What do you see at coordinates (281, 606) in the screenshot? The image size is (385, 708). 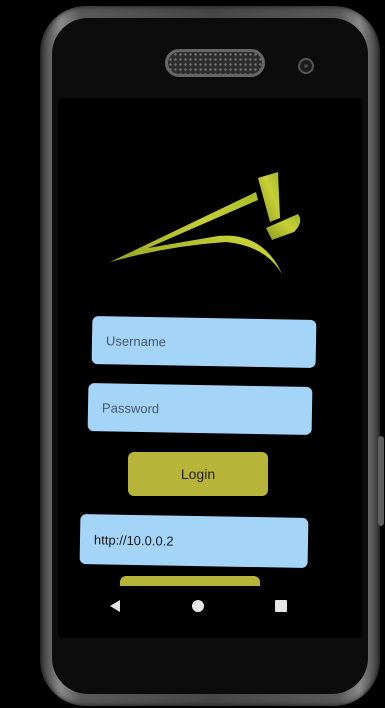 I see `recents-icon` at bounding box center [281, 606].